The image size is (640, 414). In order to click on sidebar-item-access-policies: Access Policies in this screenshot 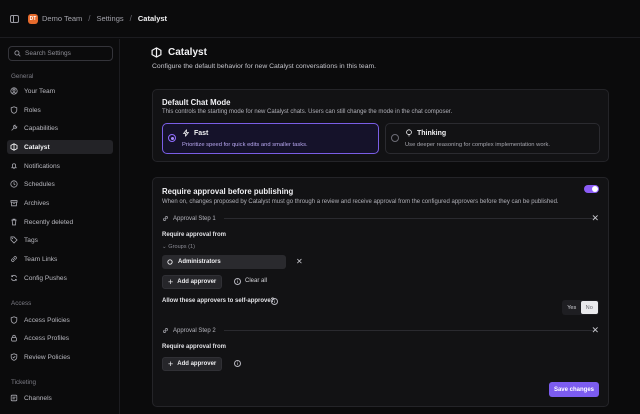, I will do `click(60, 320)`.